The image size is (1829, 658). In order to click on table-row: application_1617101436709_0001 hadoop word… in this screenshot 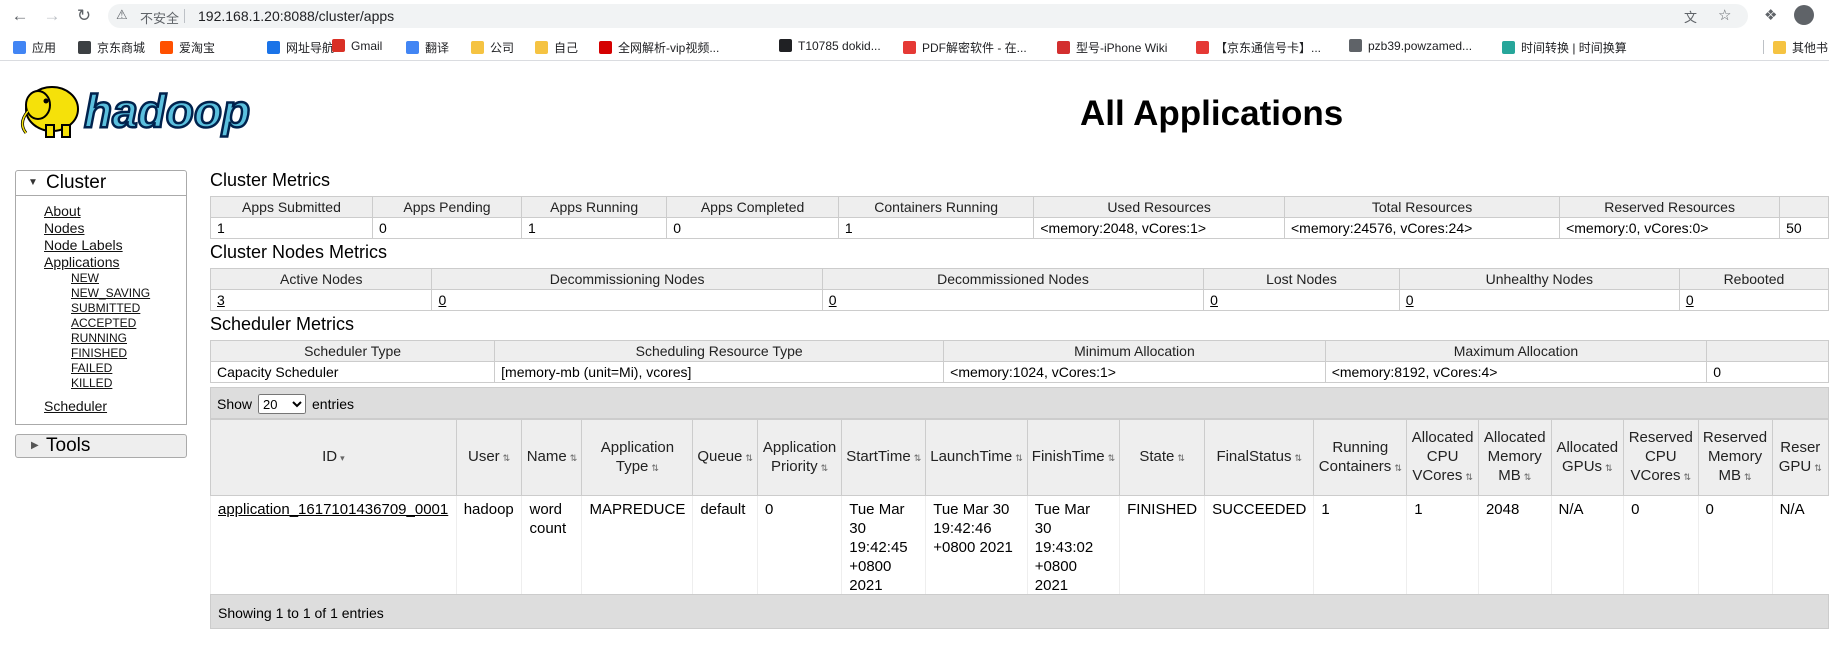, I will do `click(1019, 547)`.